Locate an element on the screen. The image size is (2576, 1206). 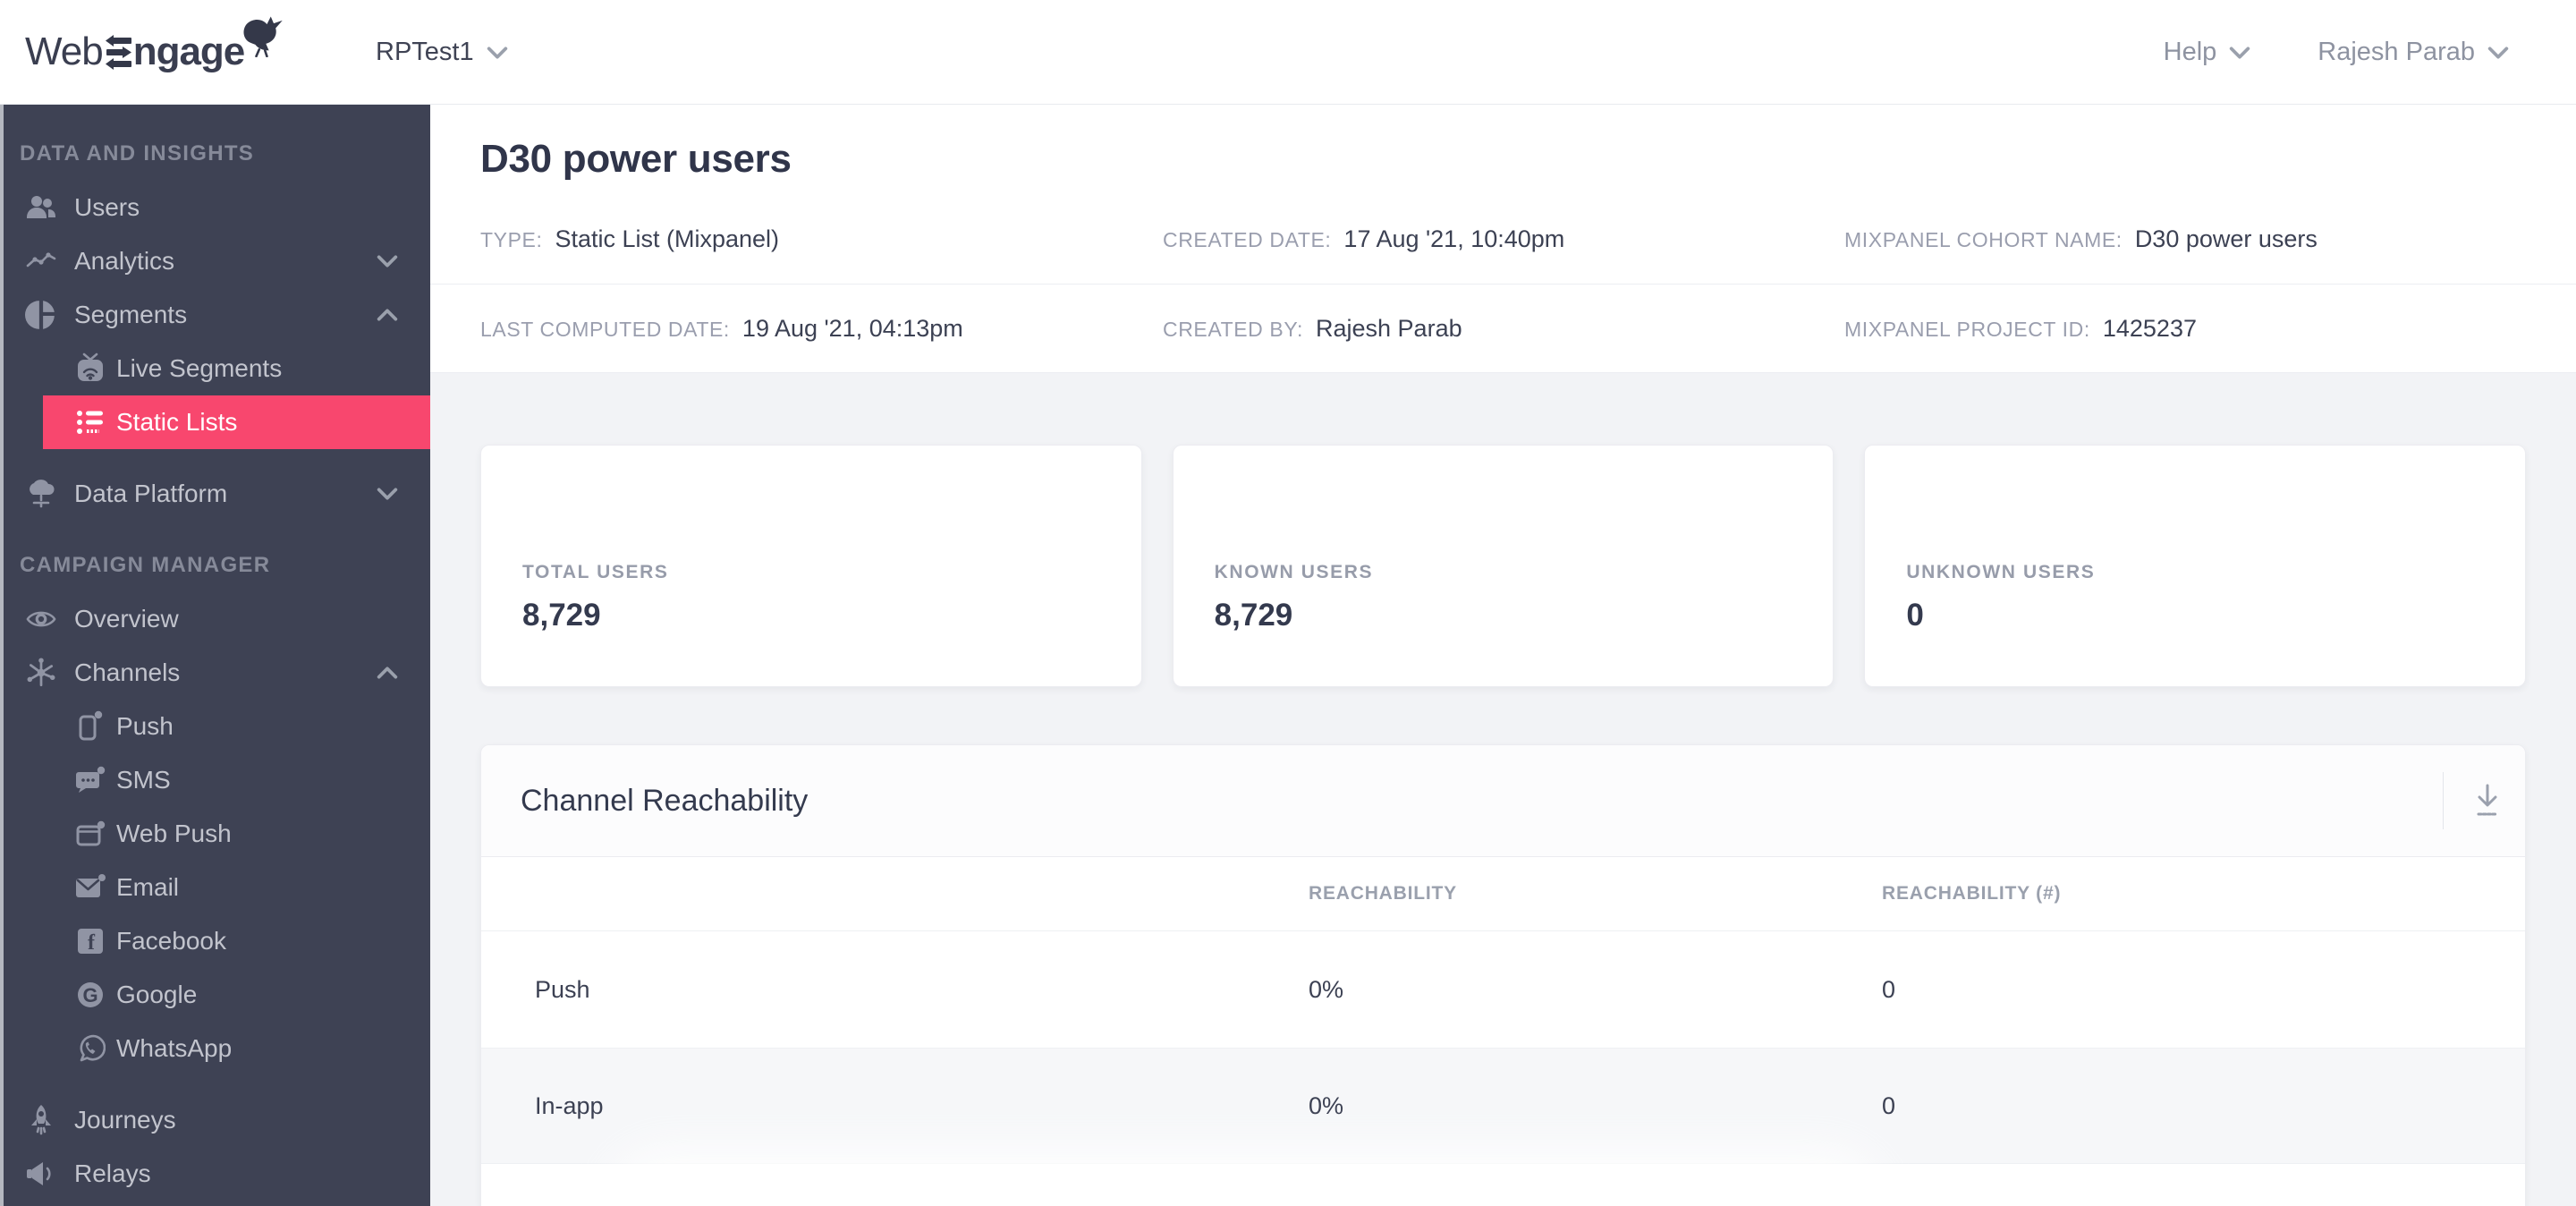
cell-channel: Push is located at coordinates (562, 989).